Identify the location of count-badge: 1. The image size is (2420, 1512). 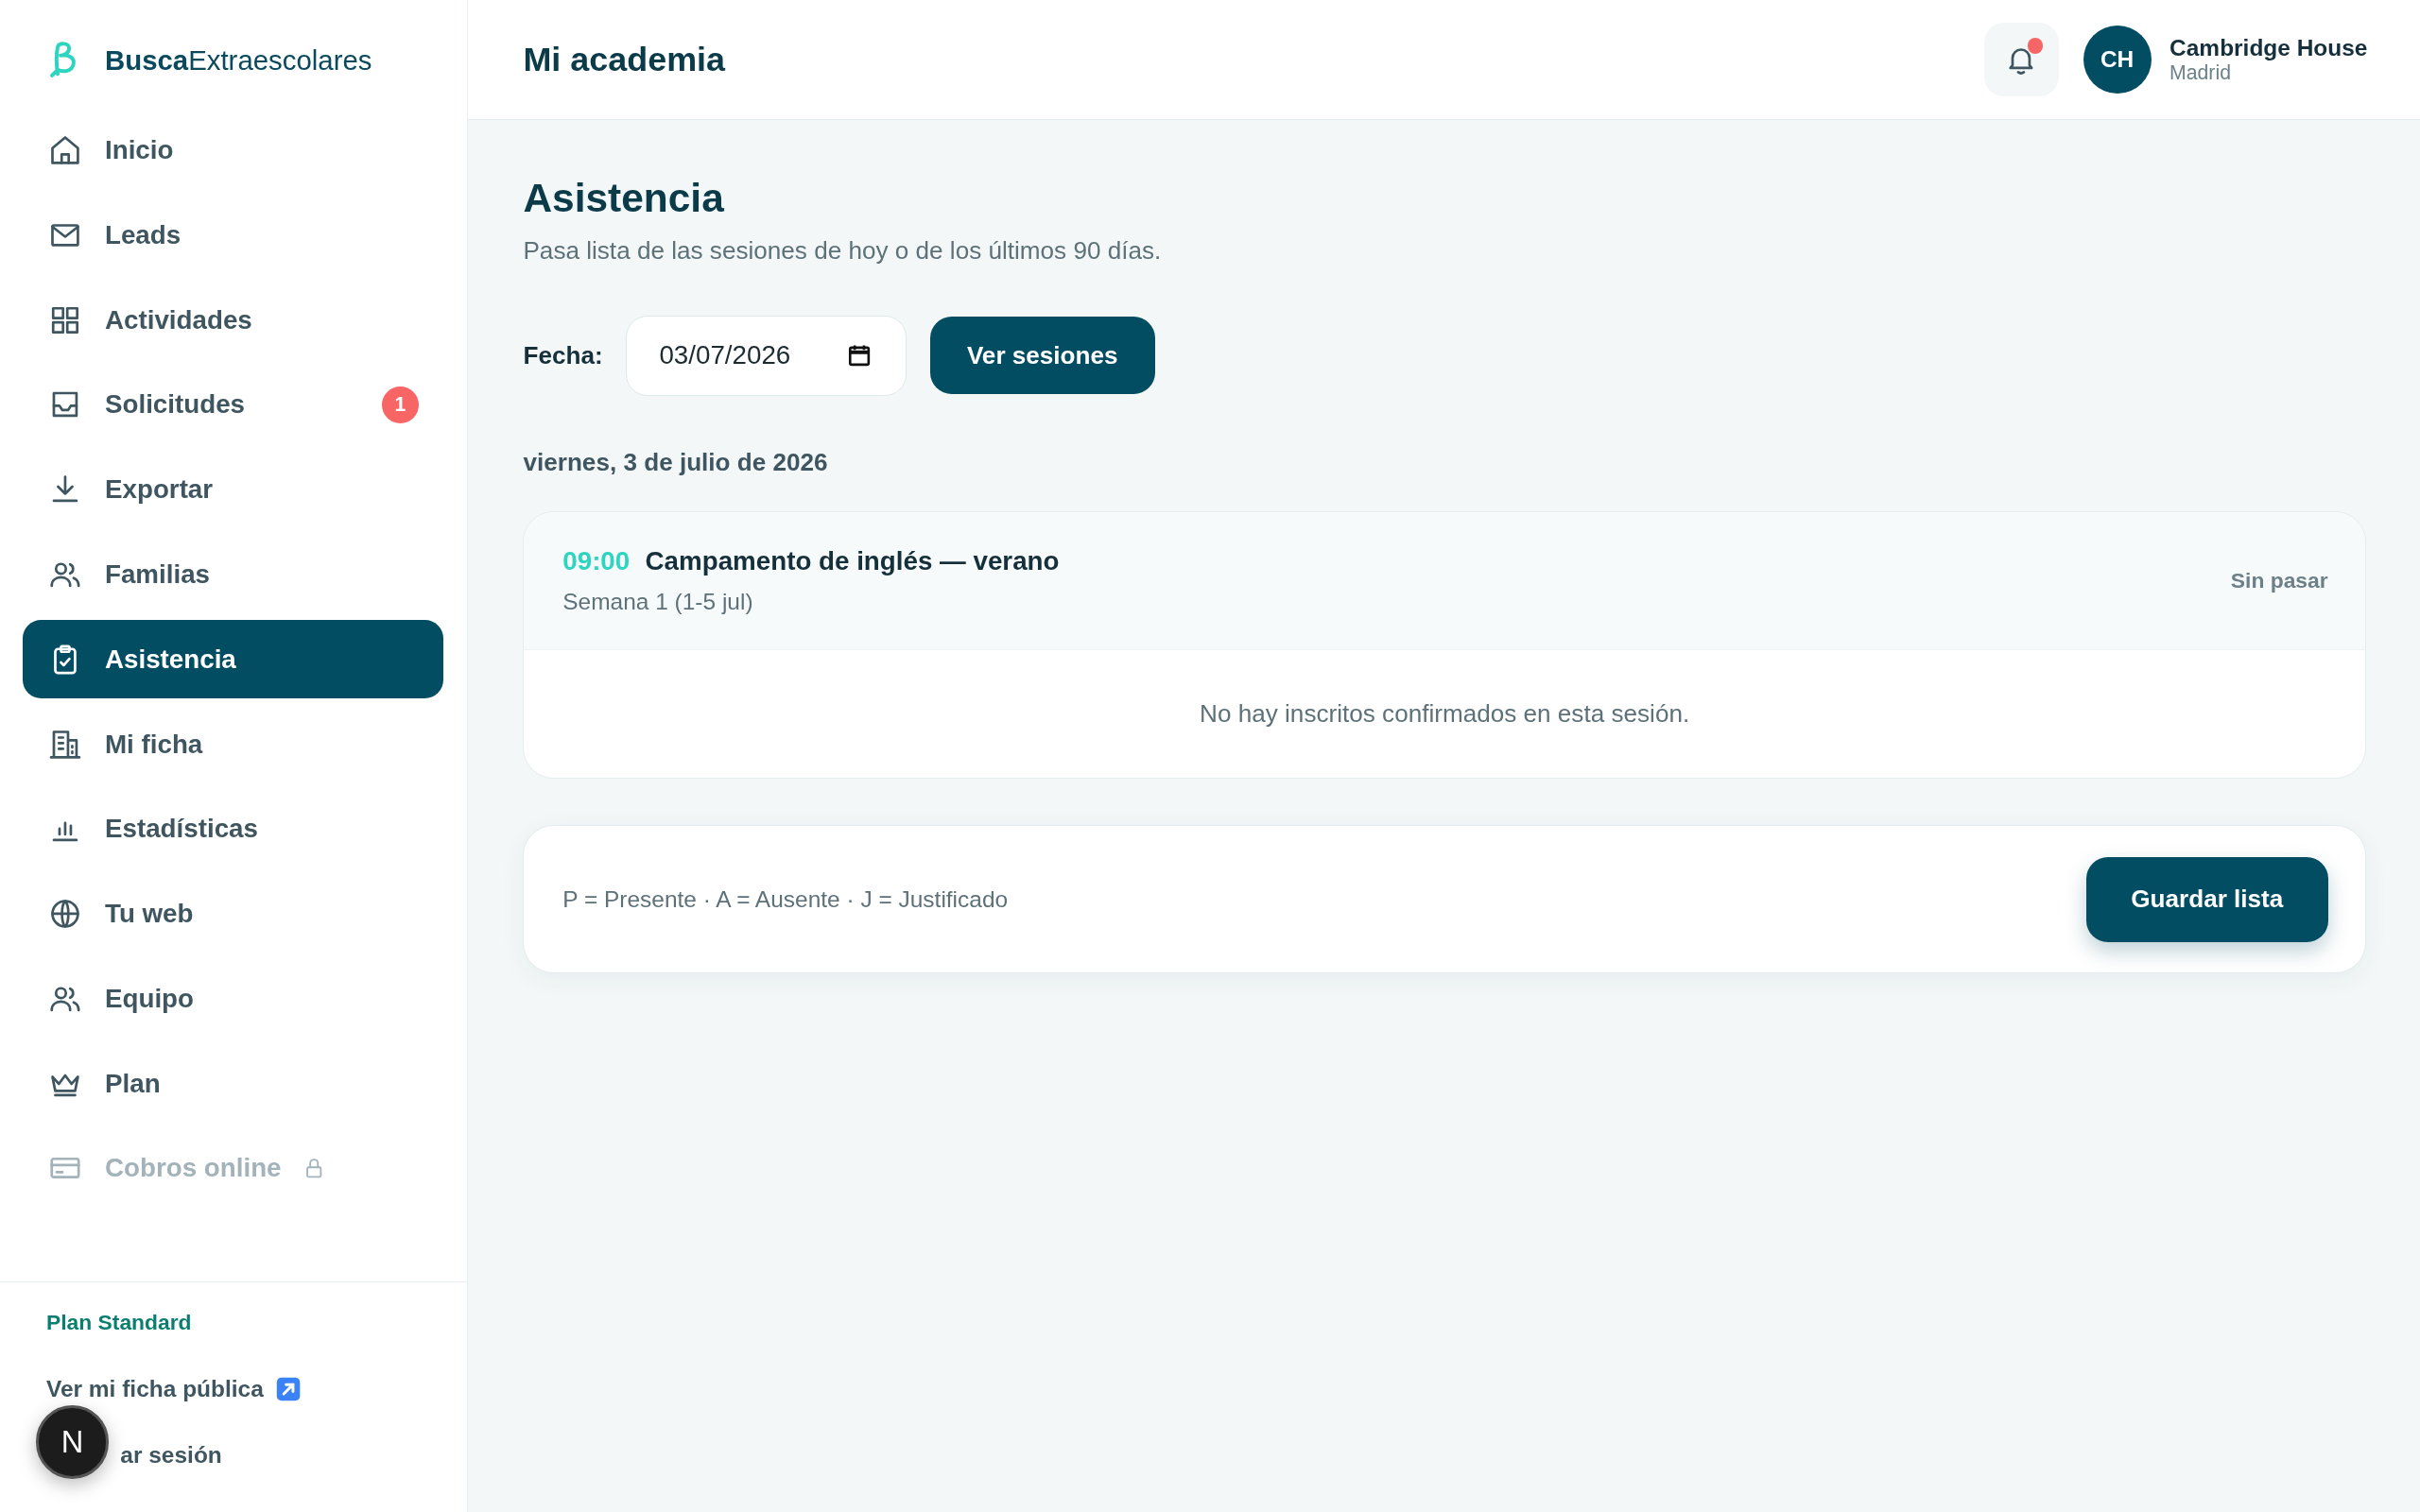
(400, 404).